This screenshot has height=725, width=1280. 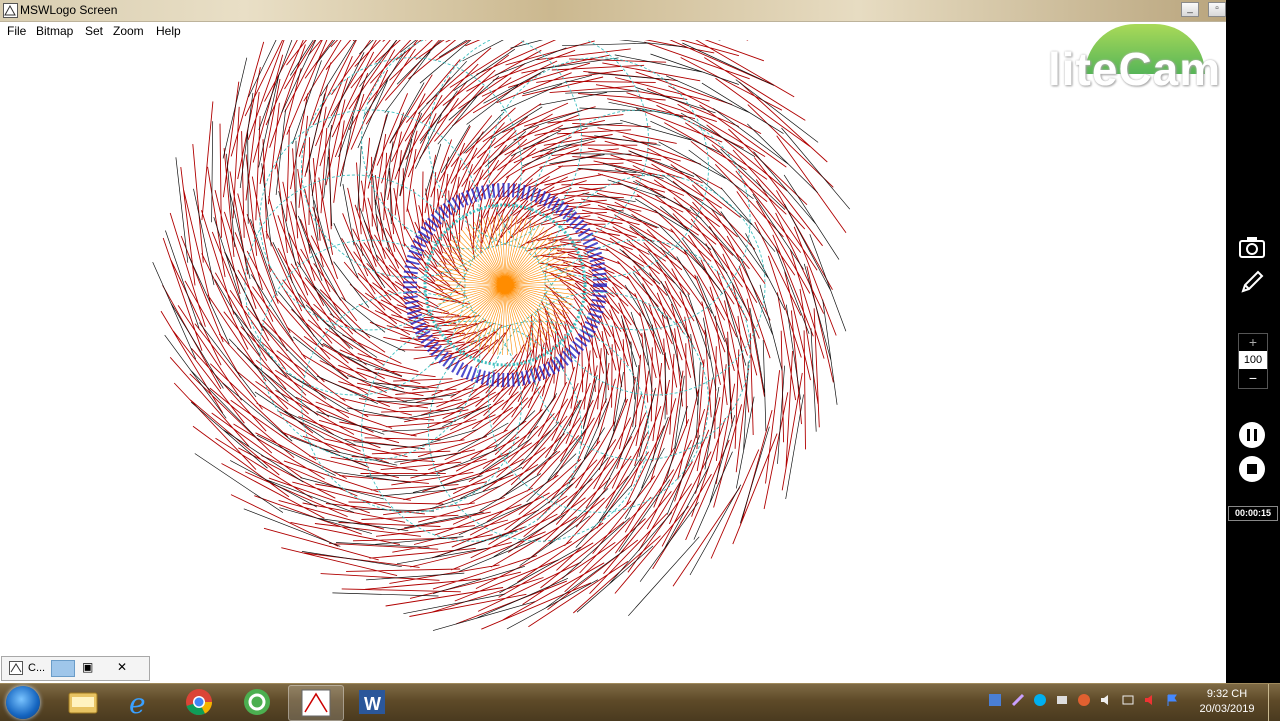 I want to click on start-button, so click(x=23, y=702).